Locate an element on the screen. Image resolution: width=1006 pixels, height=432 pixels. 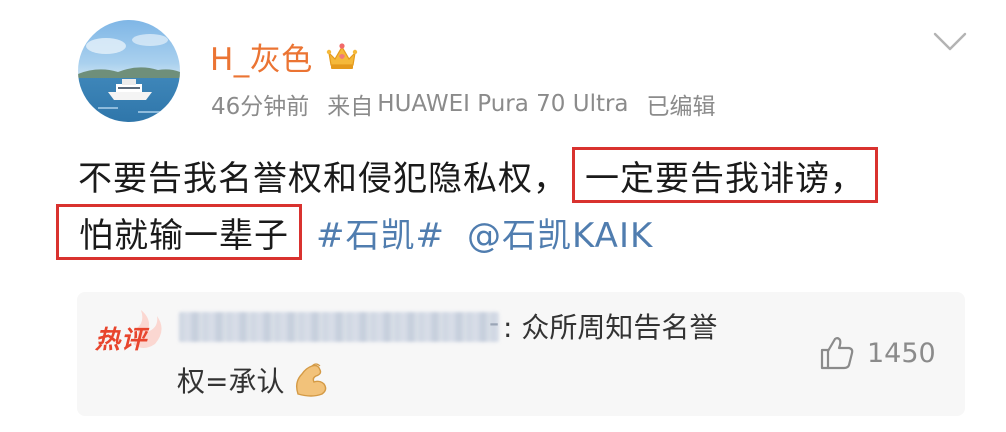
post-meta: 46分钟前 来自 HUAWEI Pura 70 Ultra 已编辑 is located at coordinates (463, 104).